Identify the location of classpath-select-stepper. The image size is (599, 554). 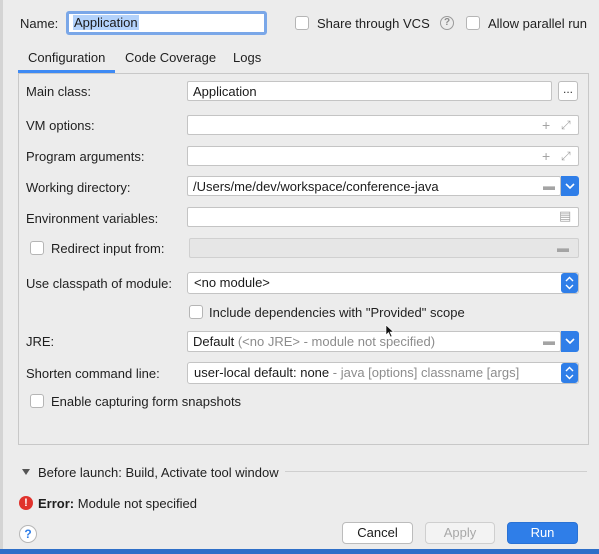
(569, 283).